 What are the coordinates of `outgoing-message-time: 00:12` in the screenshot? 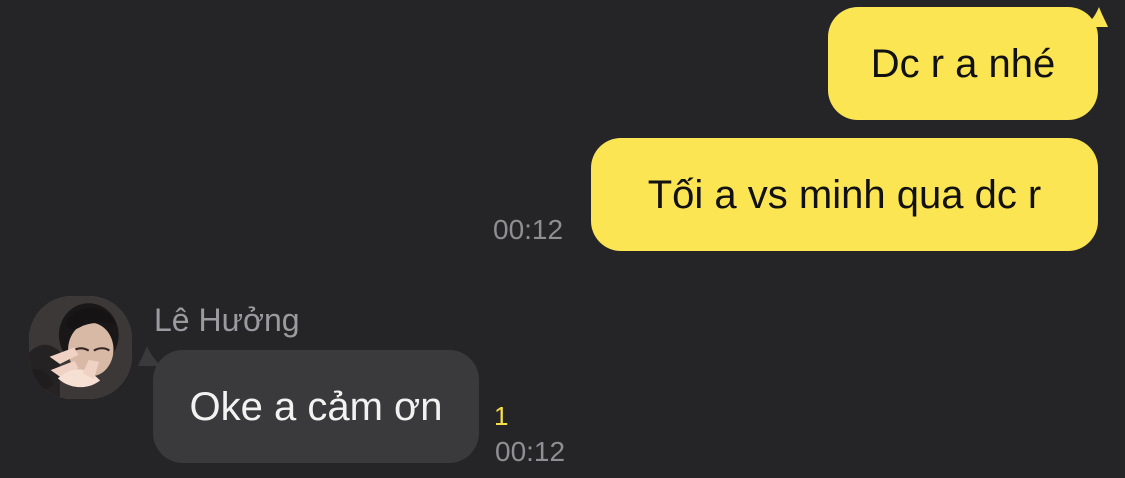 It's located at (528, 229).